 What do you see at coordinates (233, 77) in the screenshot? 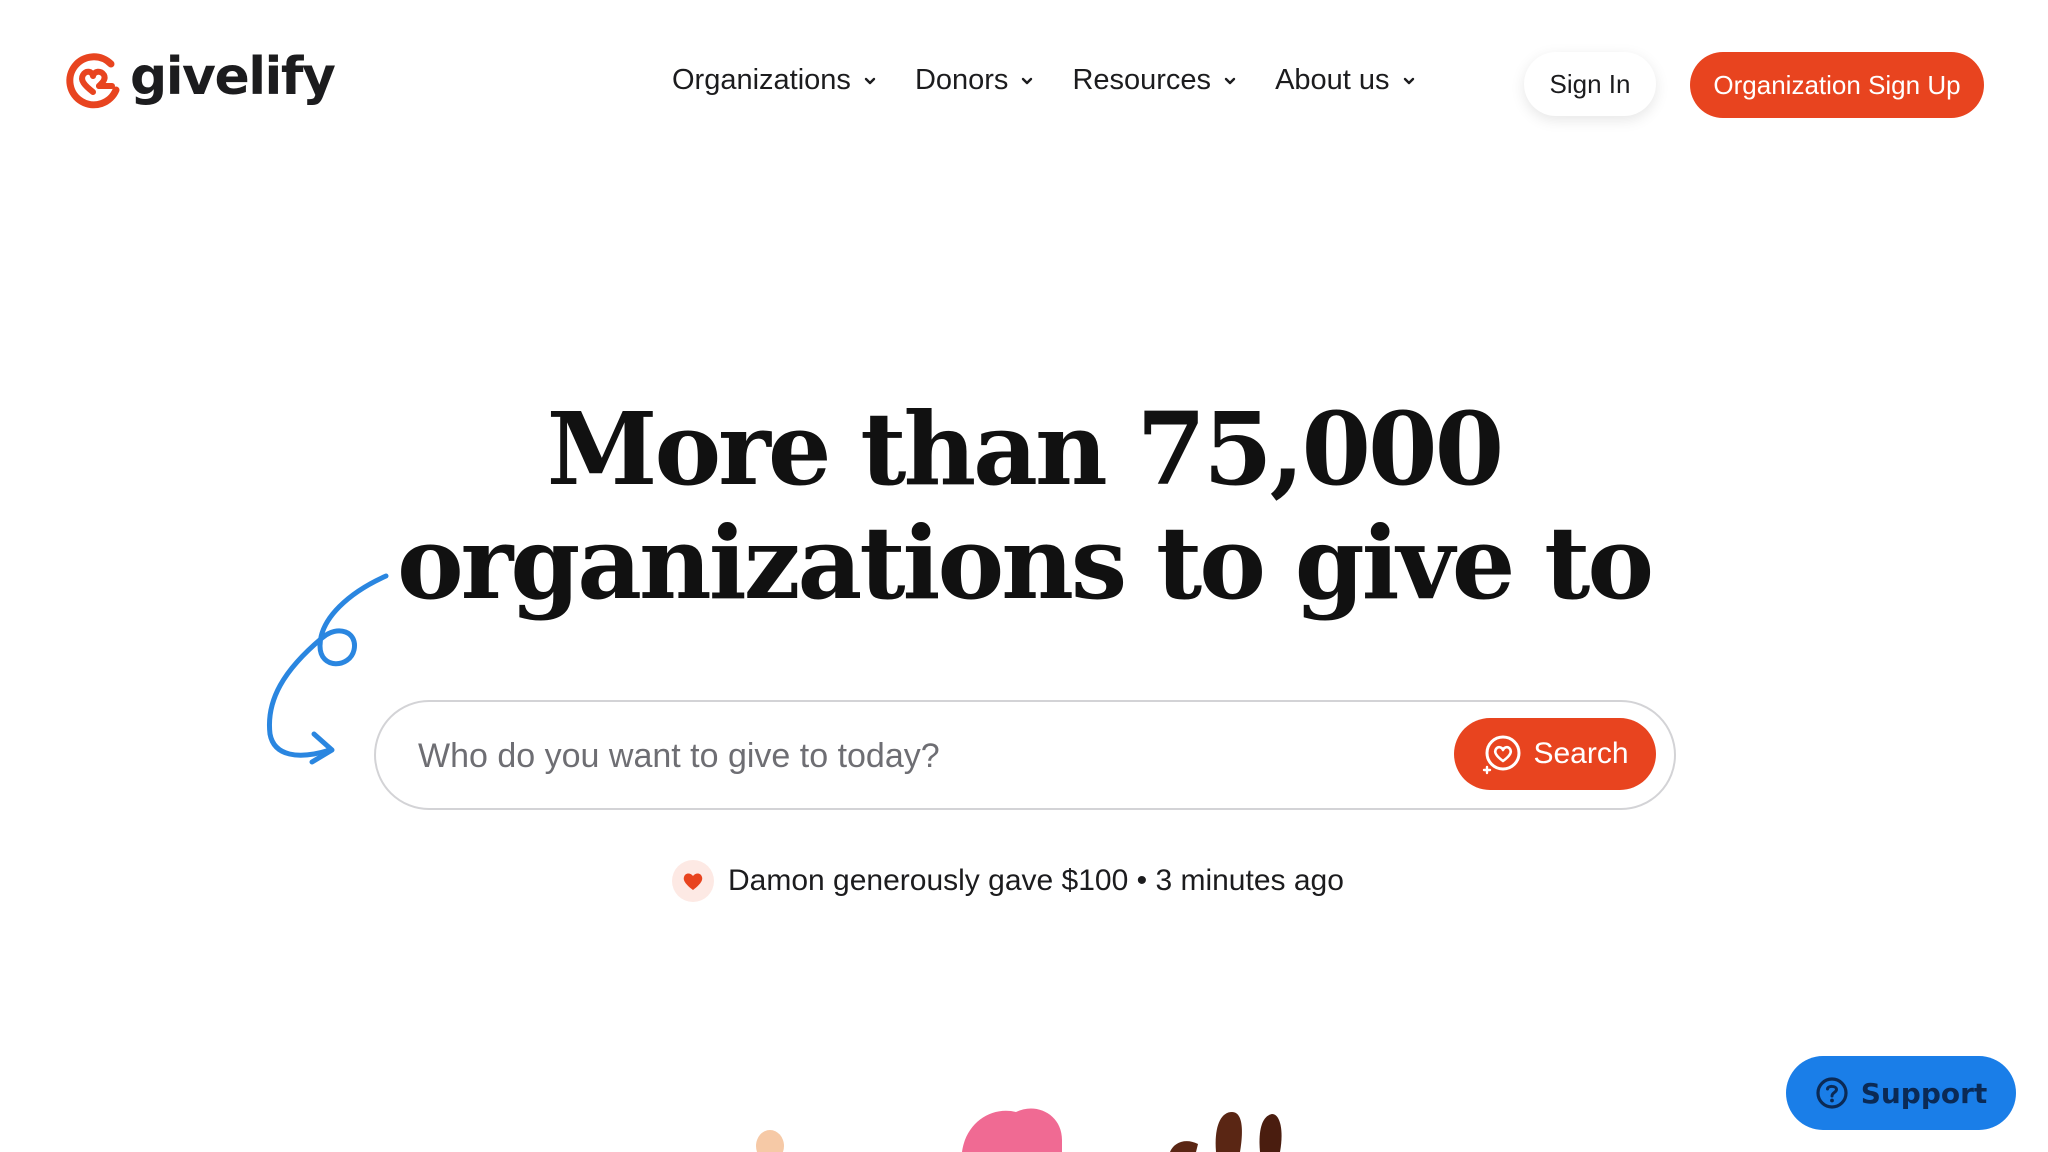
I see `logo-wordmark: givelify` at bounding box center [233, 77].